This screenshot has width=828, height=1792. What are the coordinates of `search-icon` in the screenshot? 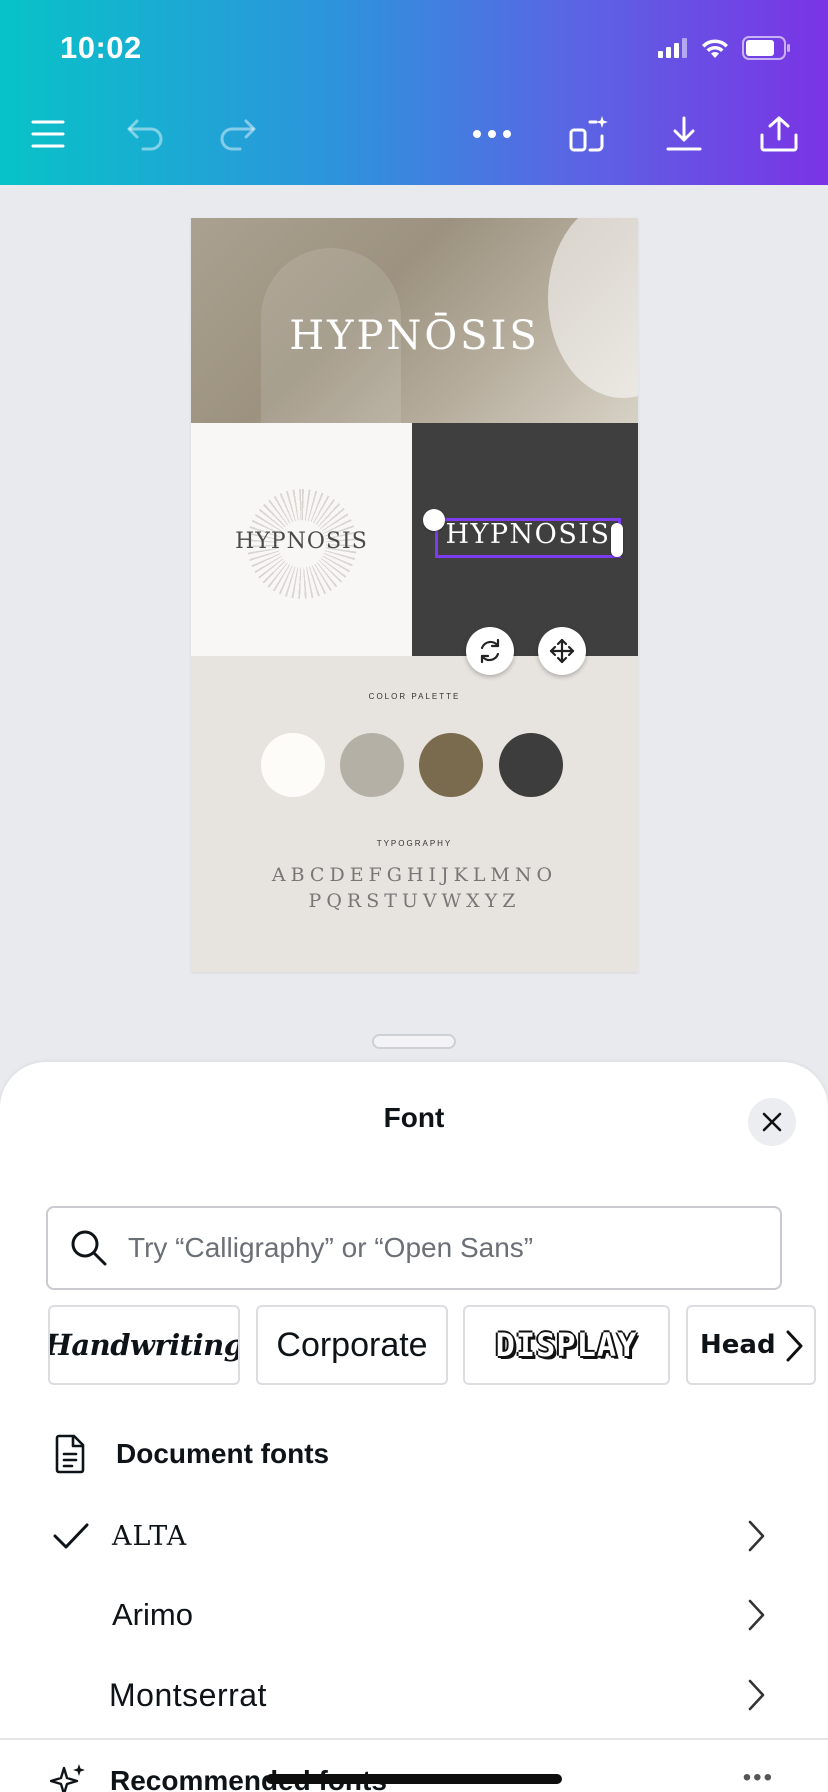 It's located at (89, 1248).